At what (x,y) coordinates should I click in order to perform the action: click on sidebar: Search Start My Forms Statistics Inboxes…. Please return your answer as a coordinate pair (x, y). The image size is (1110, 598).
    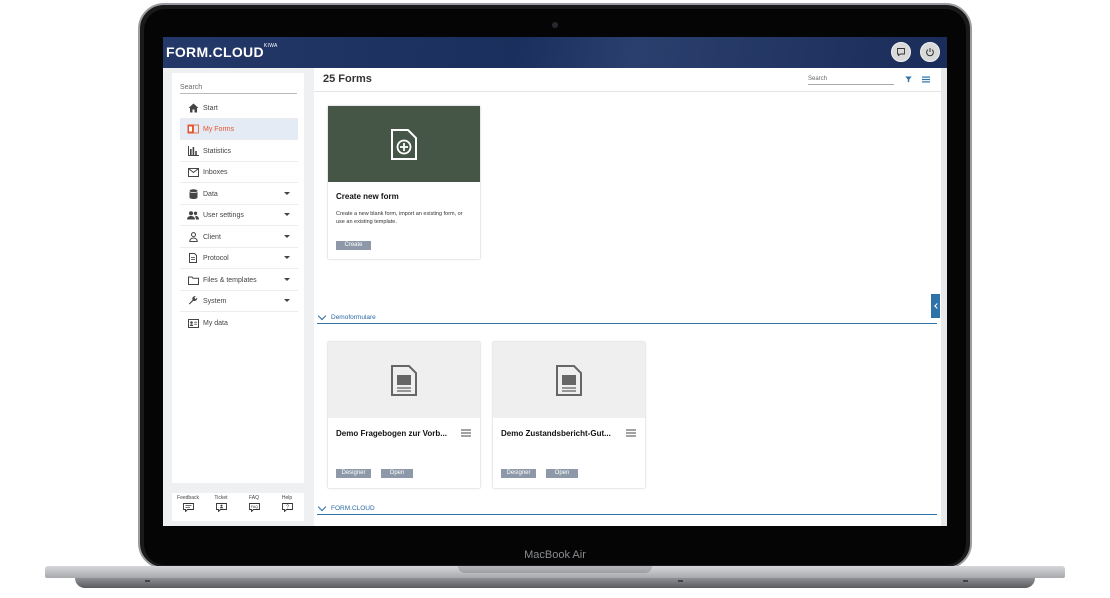
    Looking at the image, I should click on (238, 278).